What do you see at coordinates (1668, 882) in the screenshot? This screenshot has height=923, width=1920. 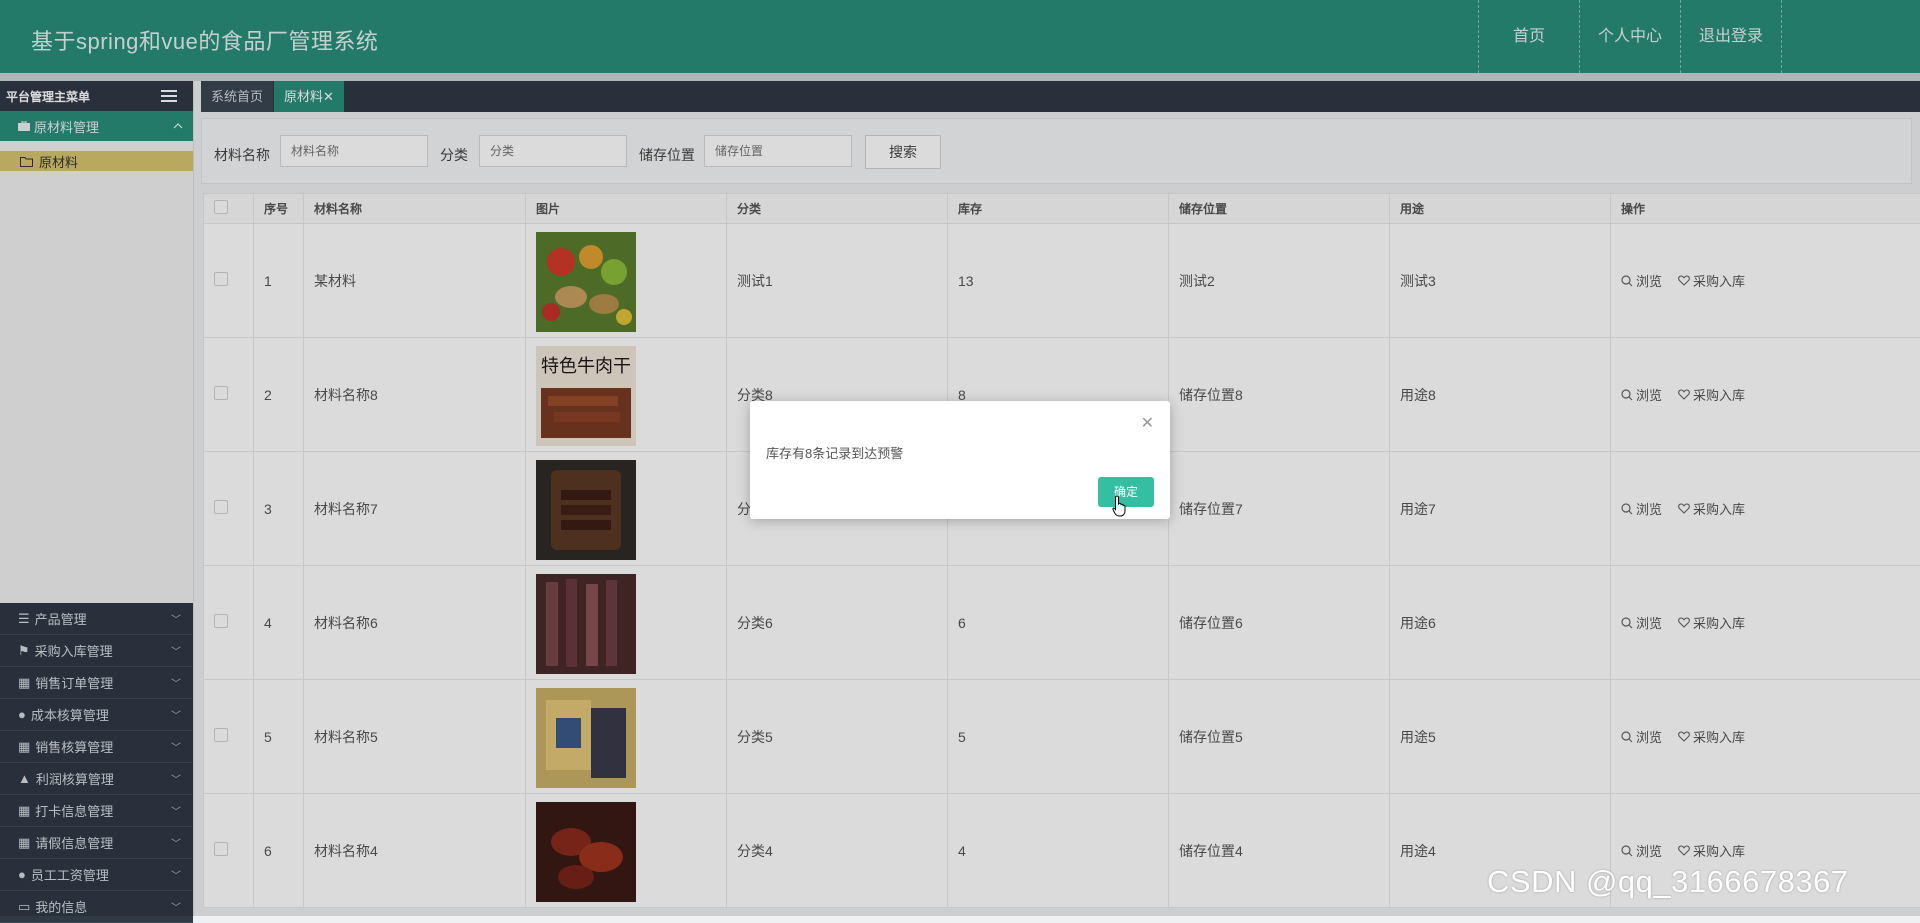 I see `watermark: CSDN @qq_3166678367` at bounding box center [1668, 882].